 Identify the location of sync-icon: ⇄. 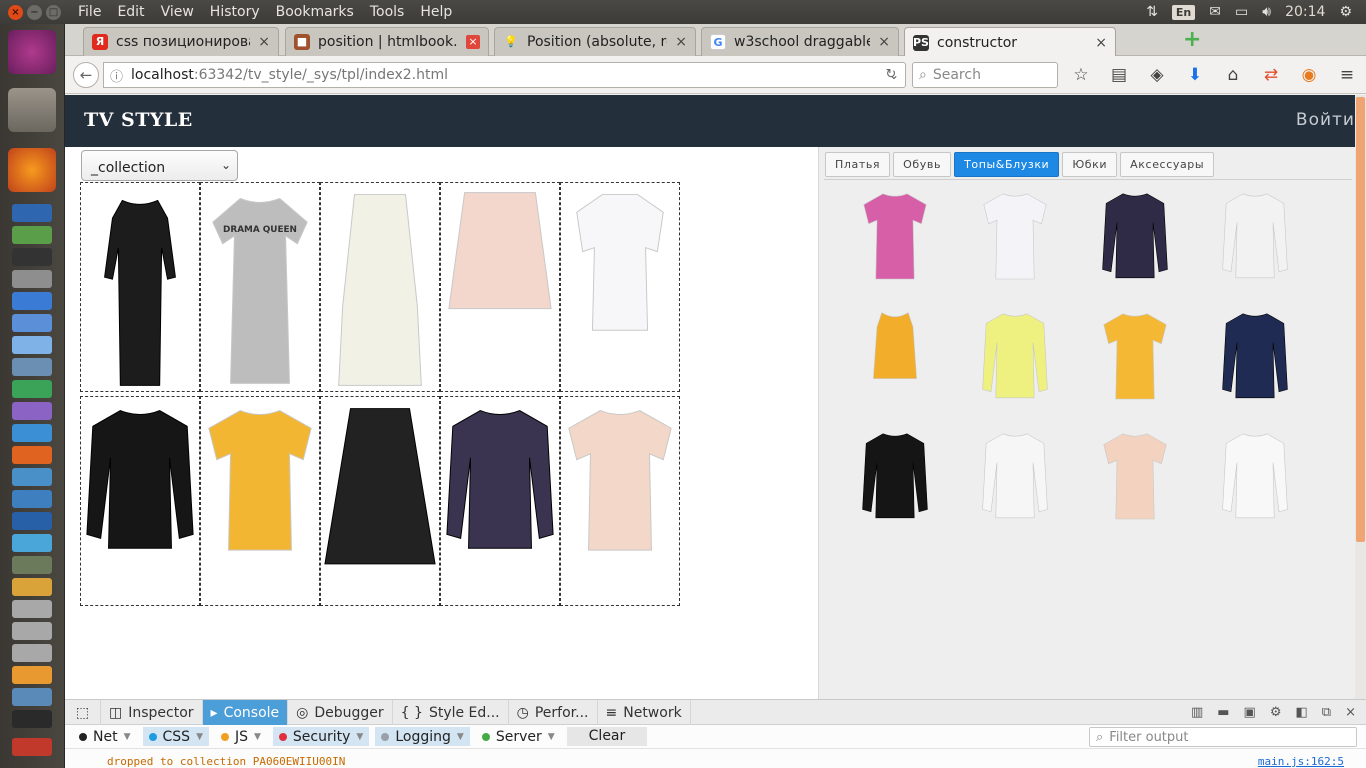
(1271, 75).